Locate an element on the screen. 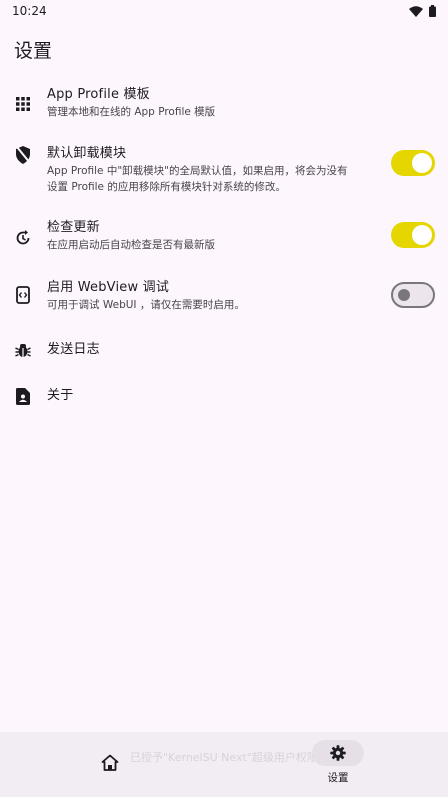 The height and width of the screenshot is (797, 448). bottom-navigation: 已授予"KernelSU Next"超级用户权限 设置 is located at coordinates (224, 764).